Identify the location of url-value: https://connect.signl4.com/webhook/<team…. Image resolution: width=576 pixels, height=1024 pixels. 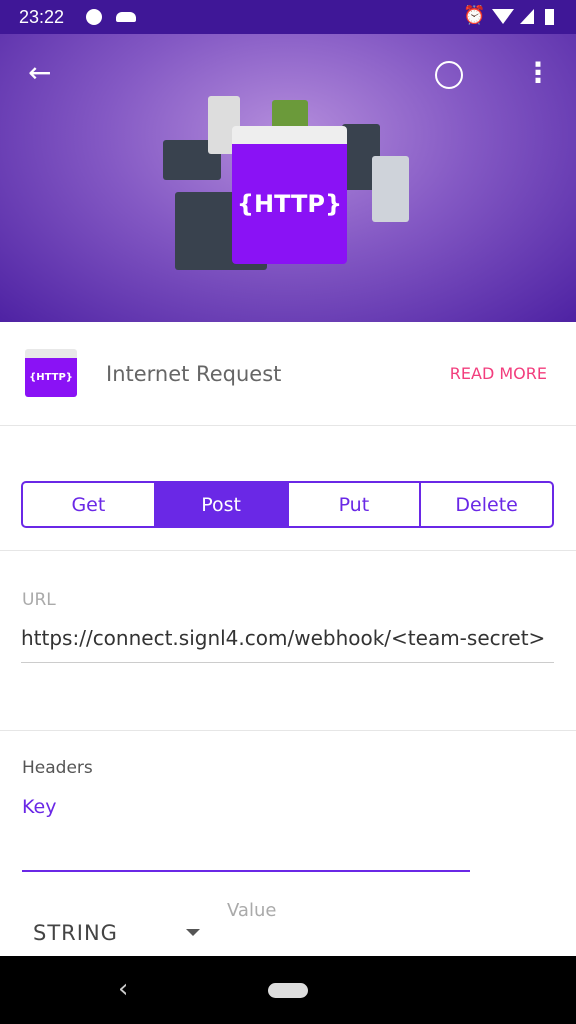
(283, 638).